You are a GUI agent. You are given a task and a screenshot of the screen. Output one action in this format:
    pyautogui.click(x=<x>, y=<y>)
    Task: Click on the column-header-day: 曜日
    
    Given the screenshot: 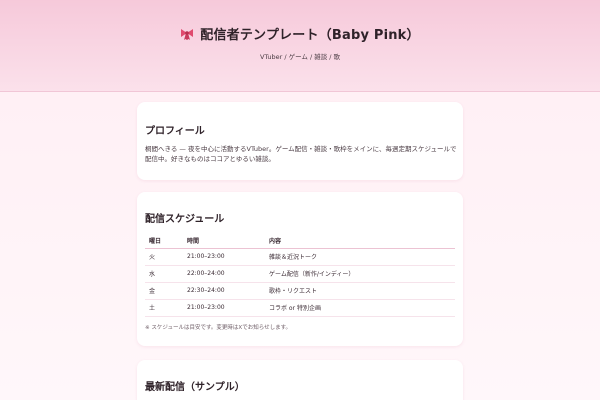 What is the action you would take?
    pyautogui.click(x=164, y=241)
    